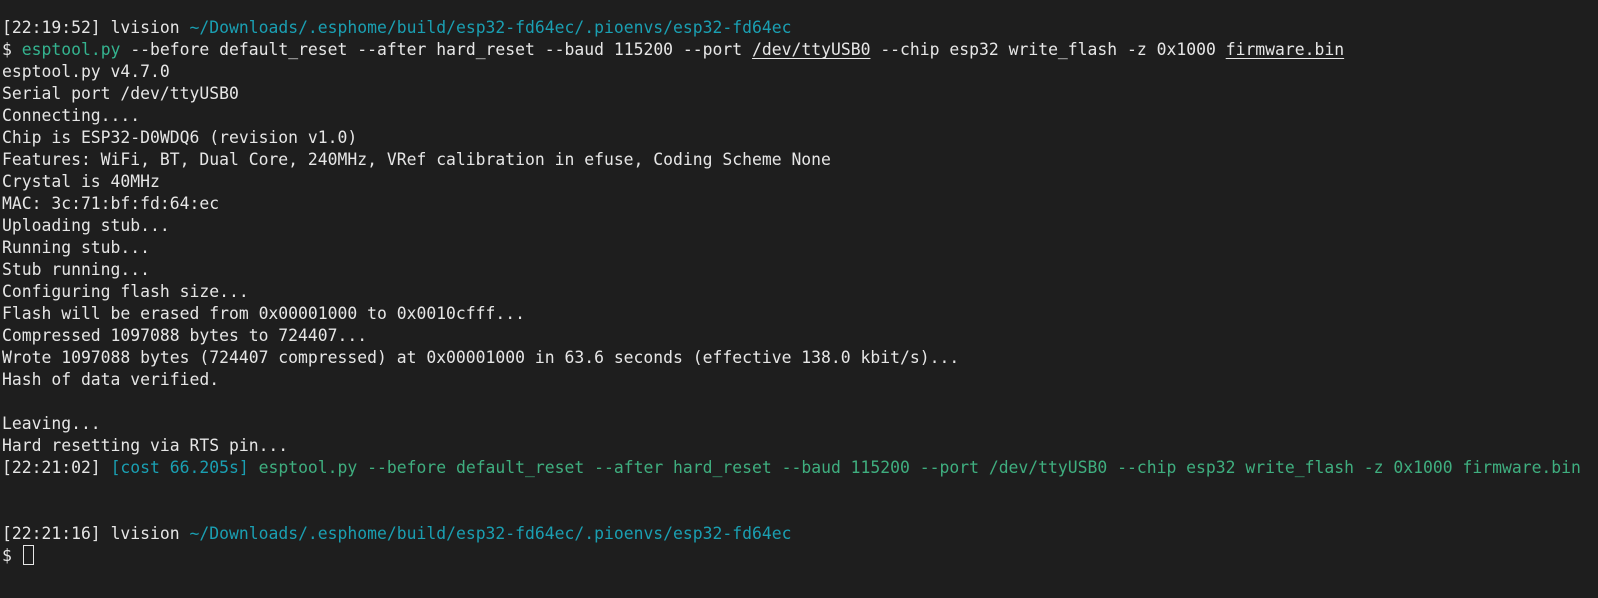 The image size is (1598, 598). What do you see at coordinates (111, 379) in the screenshot?
I see `output-line: Hash of data verified.` at bounding box center [111, 379].